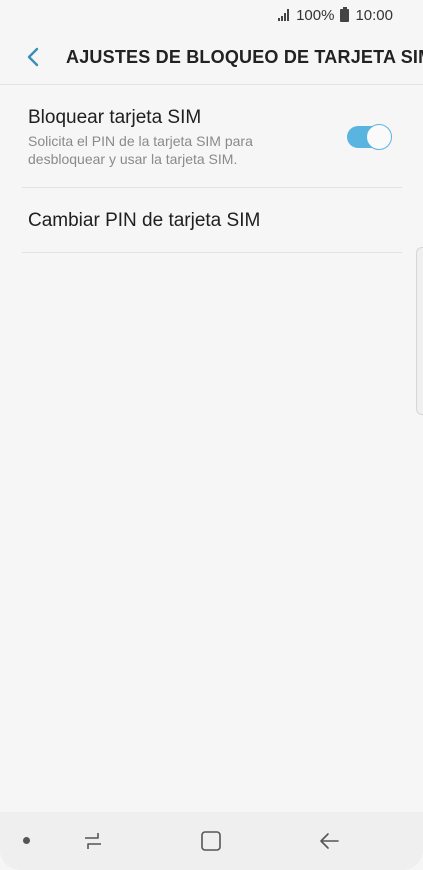  I want to click on lock-sim-toggle, so click(369, 137).